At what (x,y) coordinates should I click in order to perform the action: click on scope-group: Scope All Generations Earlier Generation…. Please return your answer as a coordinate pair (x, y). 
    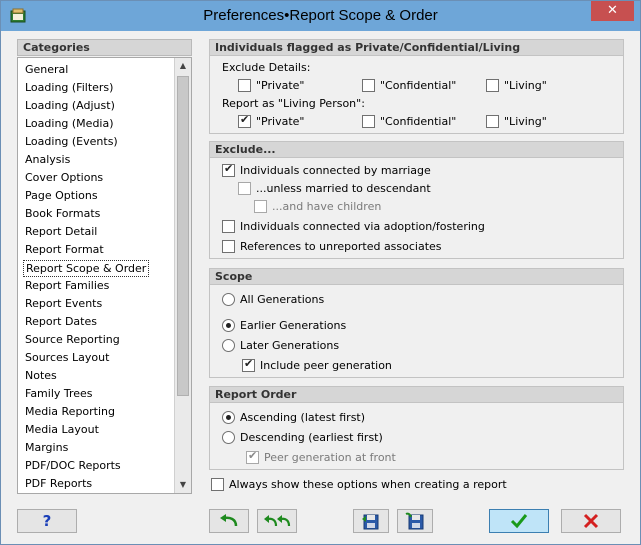
    Looking at the image, I should click on (416, 323).